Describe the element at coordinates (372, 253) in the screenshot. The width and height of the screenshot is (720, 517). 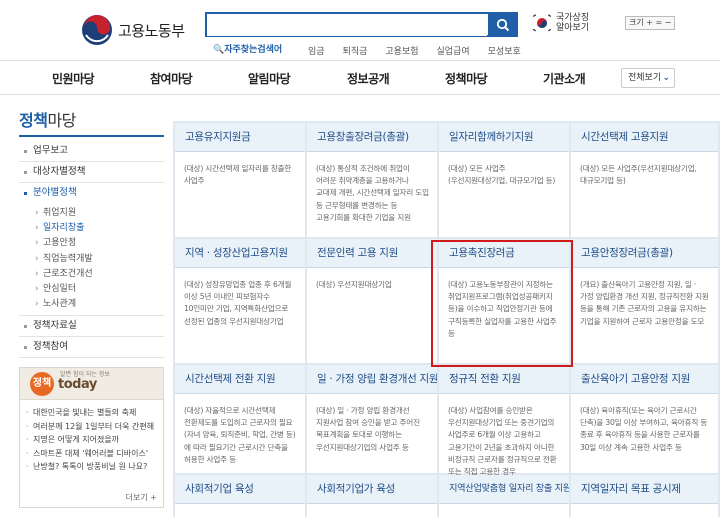
I see `policy-card-title: 전문인력 고용 지원` at that location.